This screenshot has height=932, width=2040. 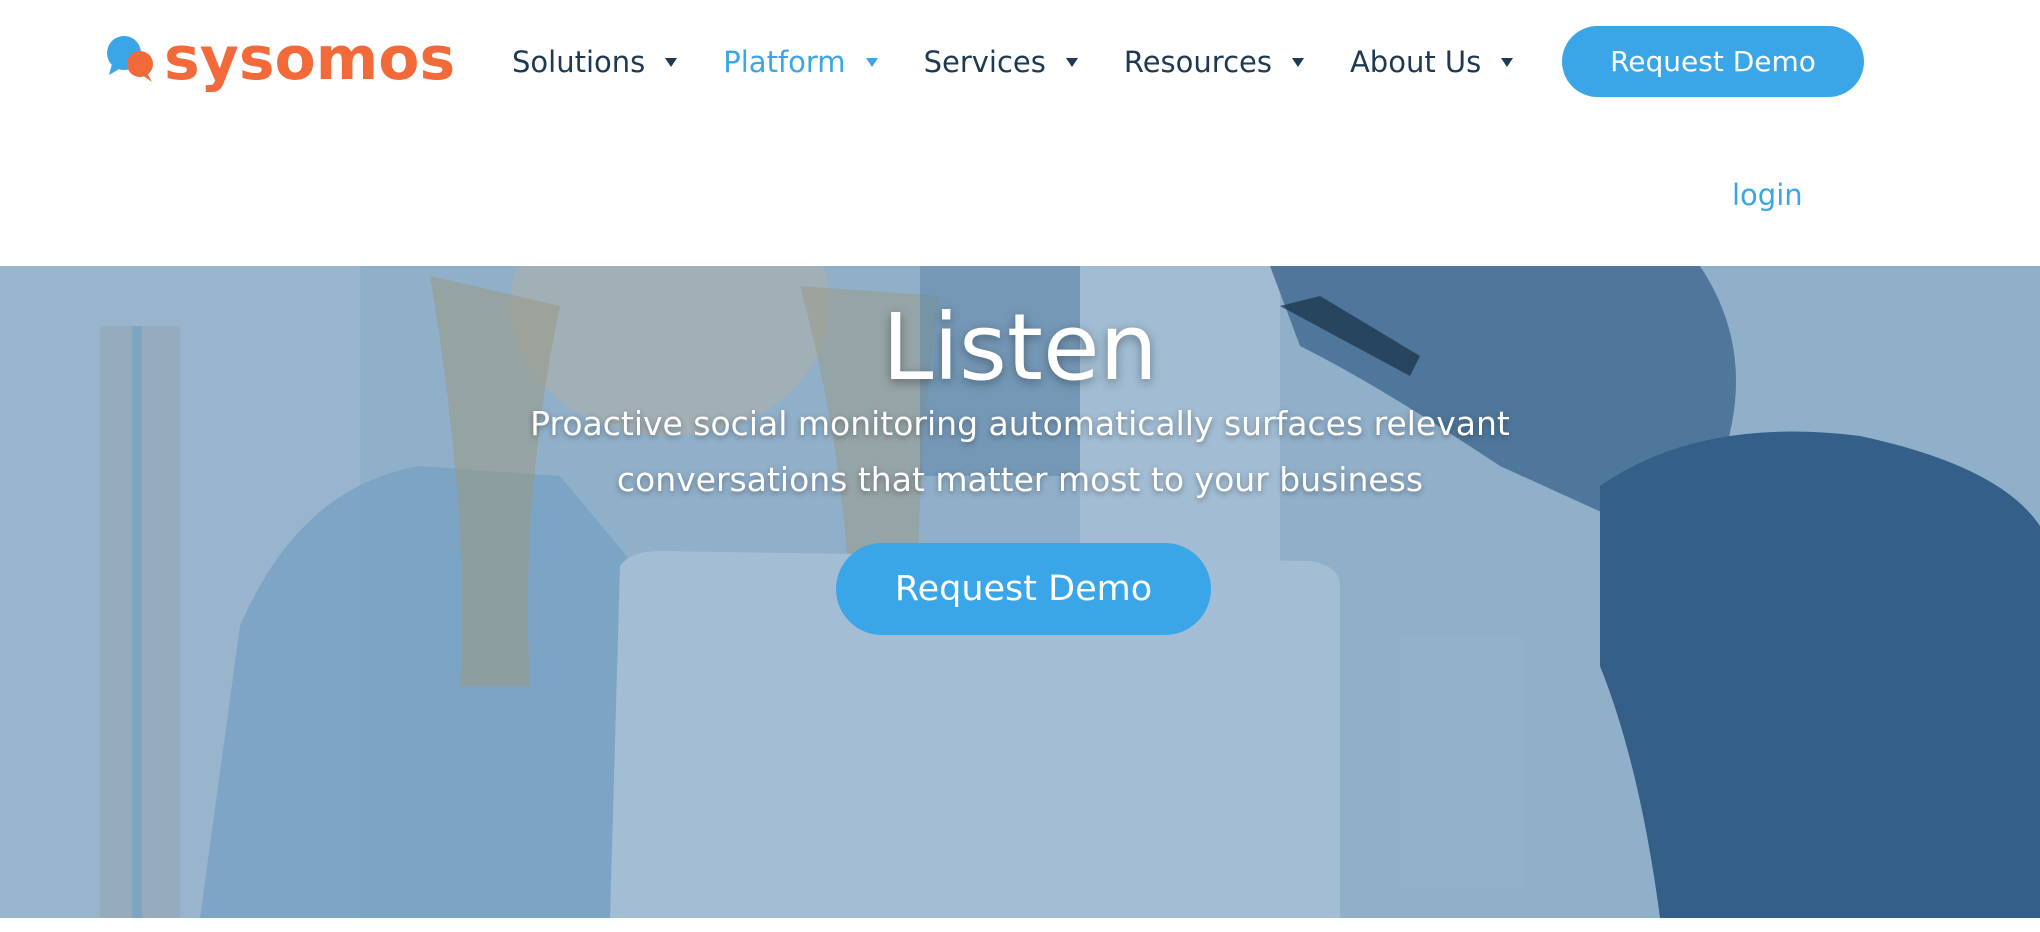 What do you see at coordinates (1415, 62) in the screenshot?
I see `nav-item-label: About Us` at bounding box center [1415, 62].